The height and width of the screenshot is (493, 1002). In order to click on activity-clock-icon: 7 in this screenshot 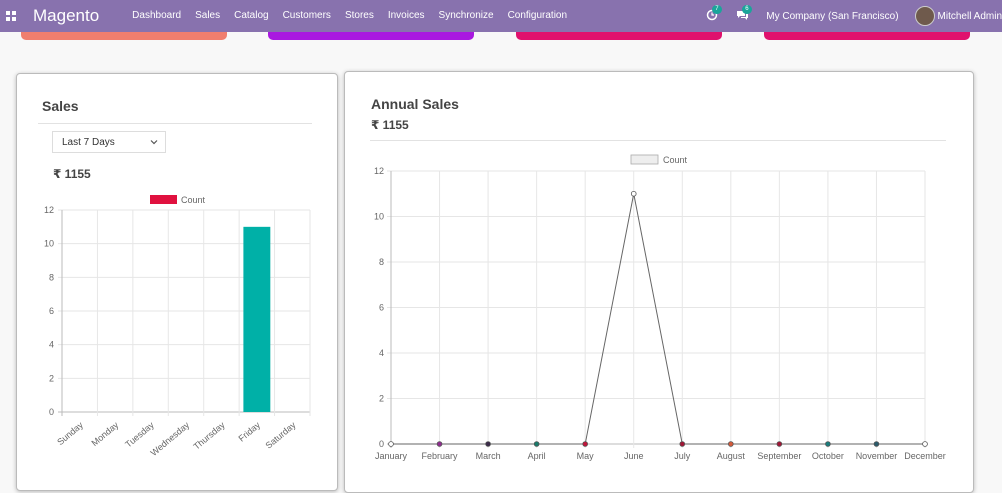, I will do `click(714, 14)`.